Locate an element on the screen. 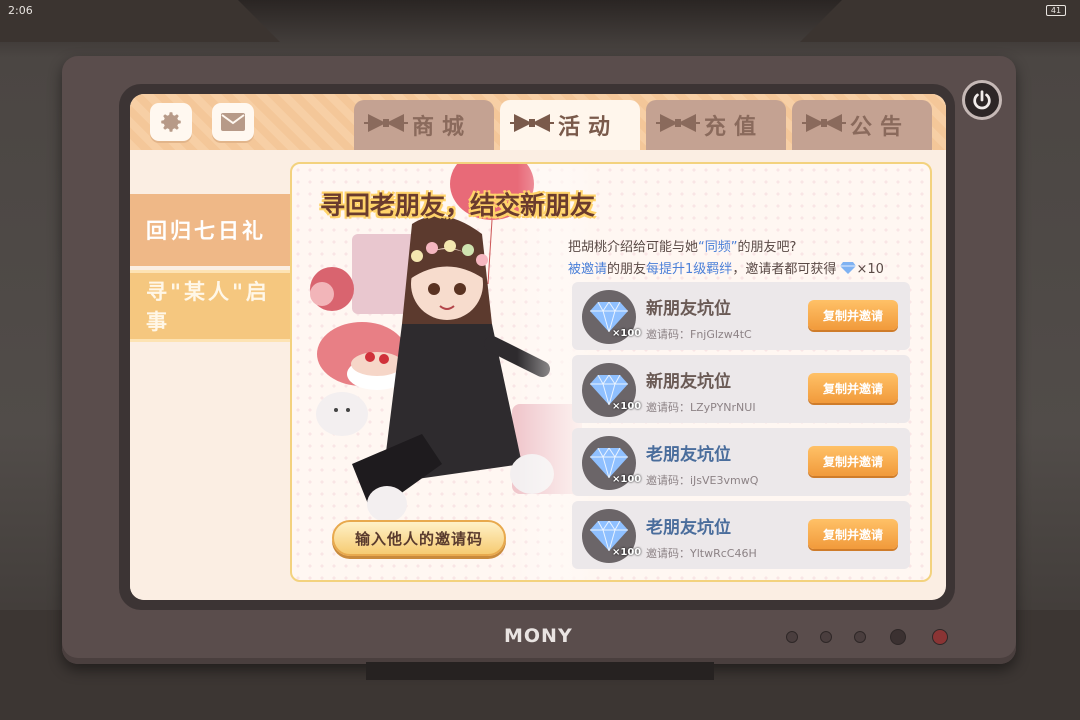  tab-recharge: 充值 is located at coordinates (716, 125).